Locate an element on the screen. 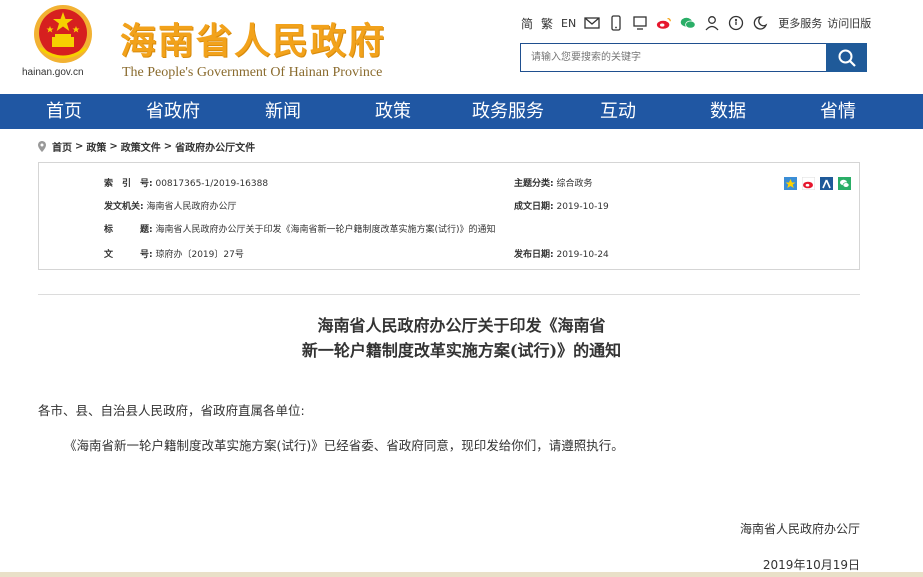 This screenshot has height=577, width=923. top-utility-bar: 简 繁 EN 更多服务 访问旧版 is located at coordinates (696, 23).